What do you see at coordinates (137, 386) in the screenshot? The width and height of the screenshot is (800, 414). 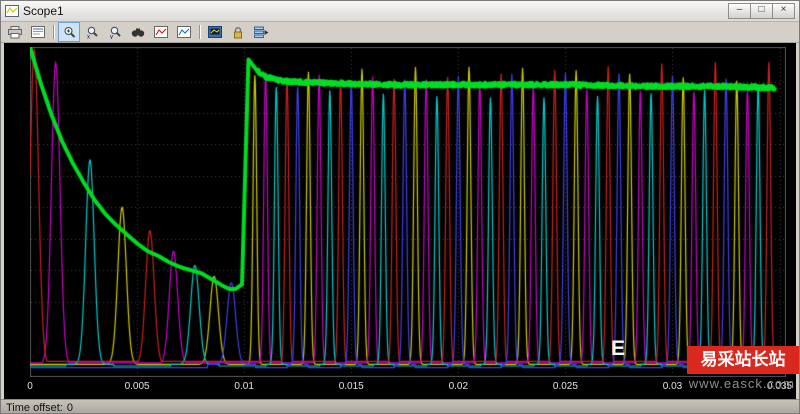 I see `x-tick-label: 0.005` at bounding box center [137, 386].